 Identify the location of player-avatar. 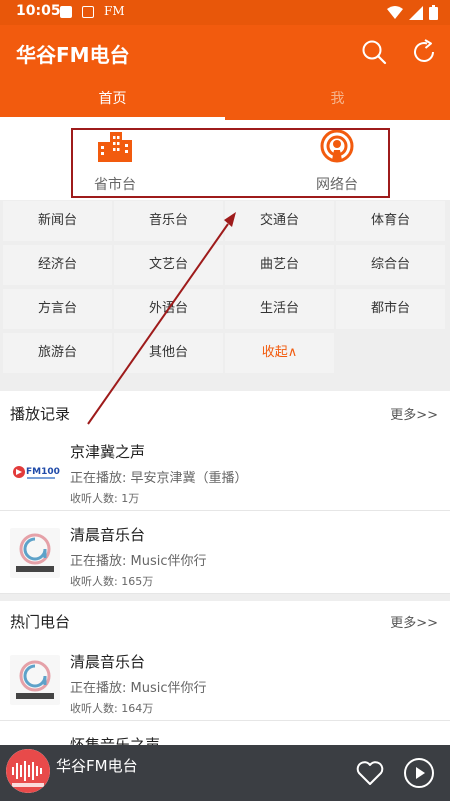
(28, 771).